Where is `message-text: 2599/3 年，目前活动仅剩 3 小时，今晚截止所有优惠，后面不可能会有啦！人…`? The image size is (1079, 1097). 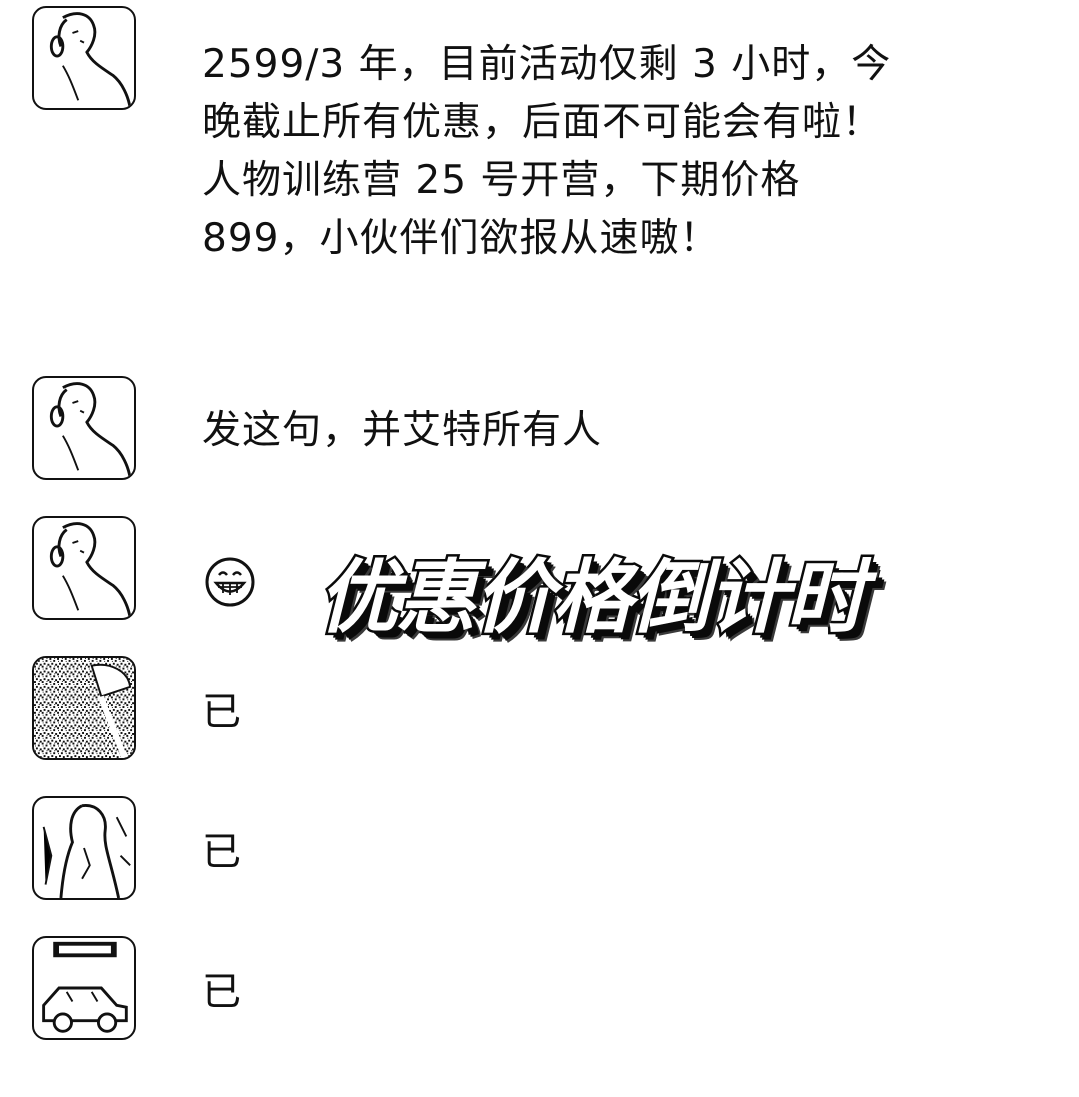 message-text: 2599/3 年，目前活动仅剩 3 小时，今晚截止所有优惠，后面不可能会有啦！人… is located at coordinates (547, 151).